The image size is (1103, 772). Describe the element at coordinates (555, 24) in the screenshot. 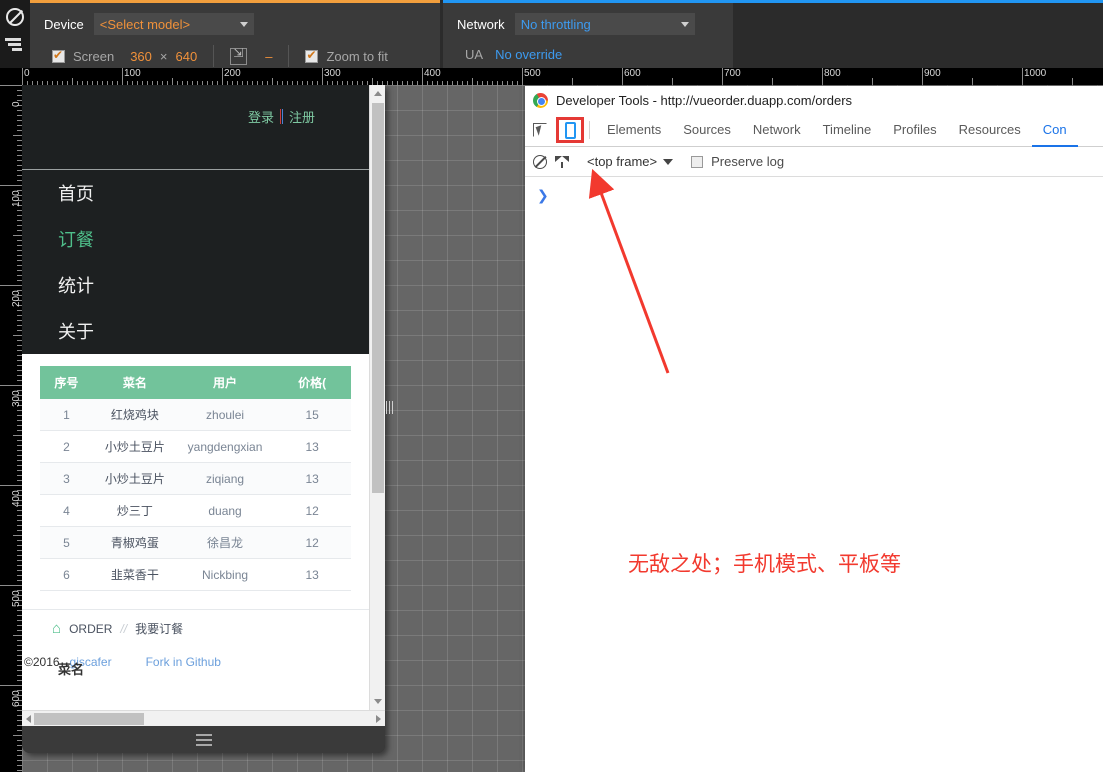

I see `network-throttling-value: No throttling` at that location.